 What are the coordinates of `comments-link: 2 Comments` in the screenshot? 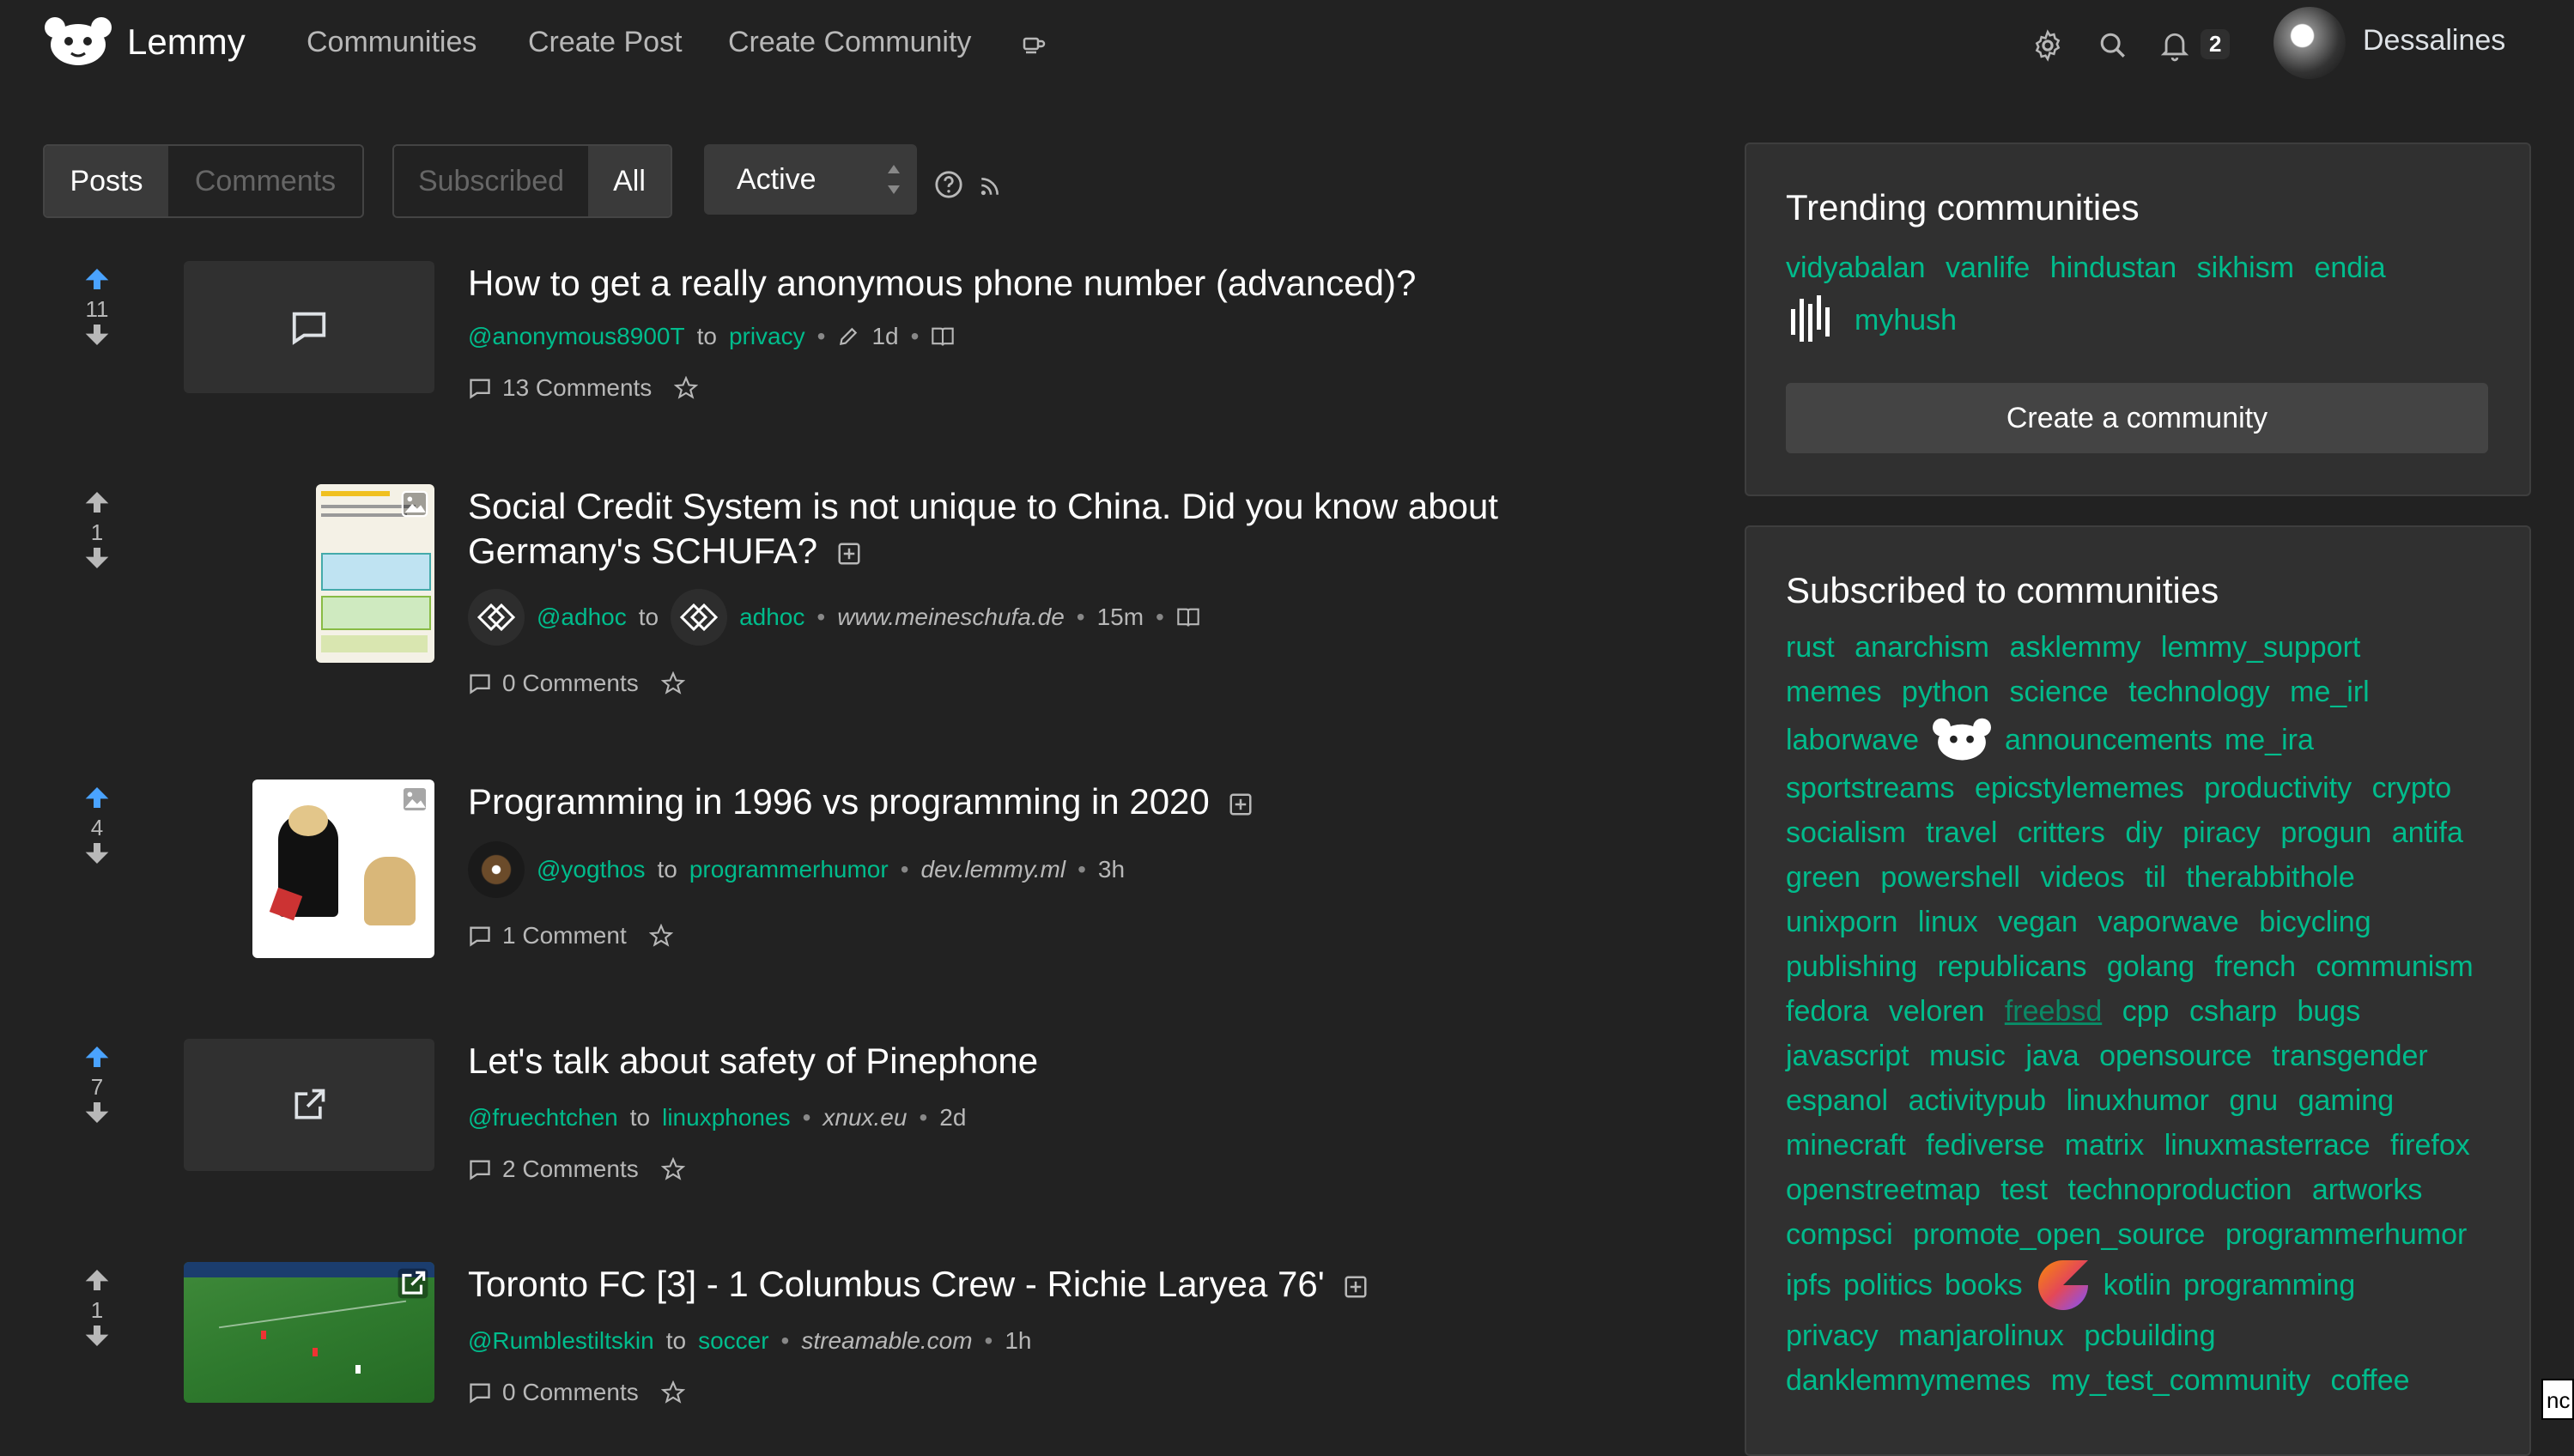 It's located at (570, 1170).